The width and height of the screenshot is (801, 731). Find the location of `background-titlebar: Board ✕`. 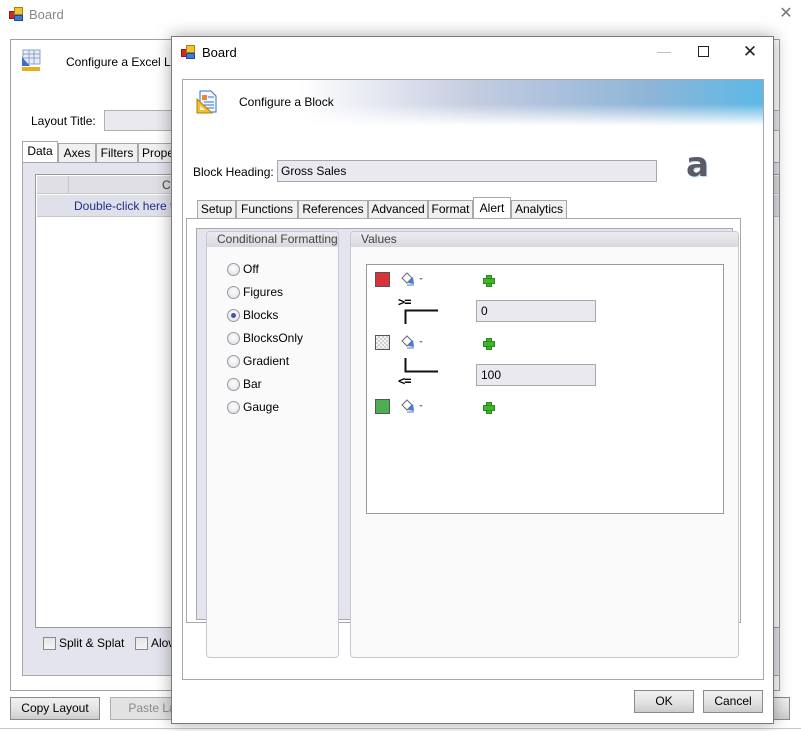

background-titlebar: Board ✕ is located at coordinates (400, 15).